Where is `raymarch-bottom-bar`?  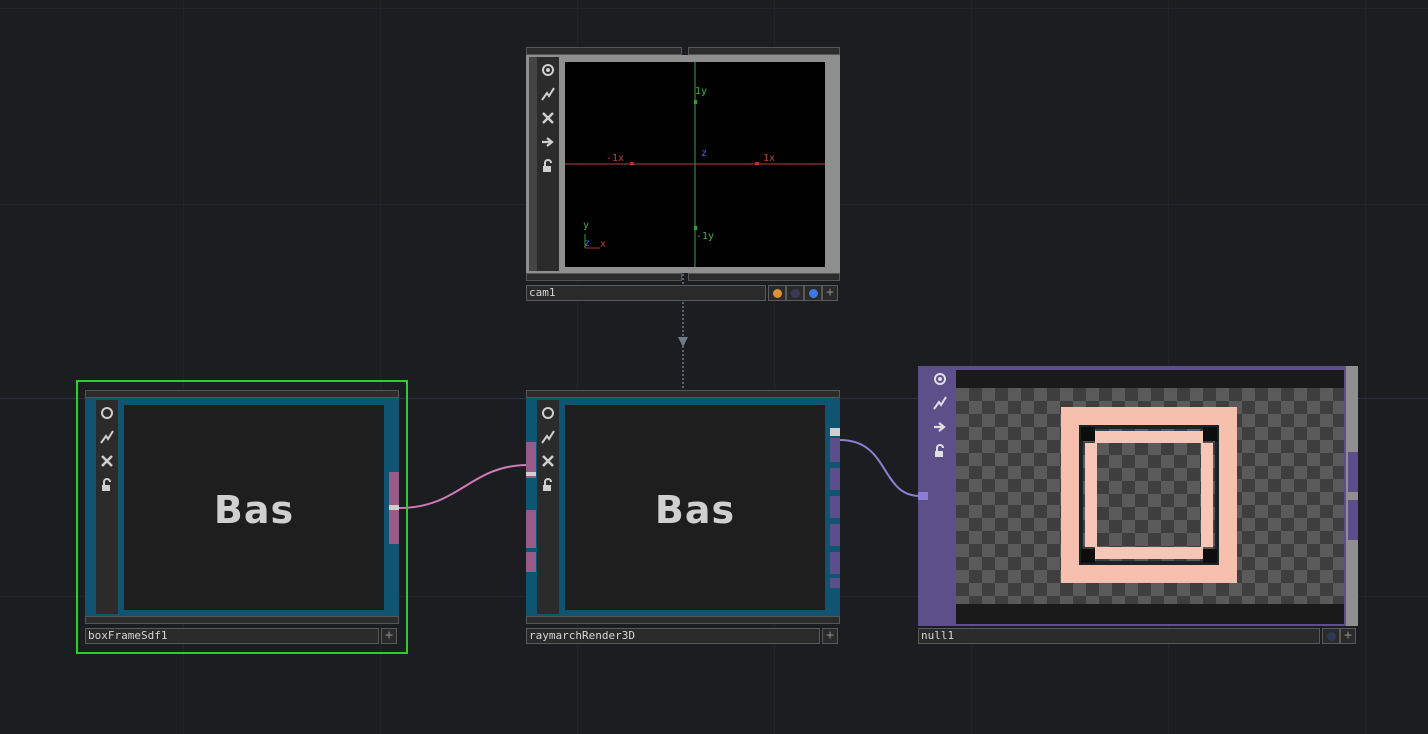
raymarch-bottom-bar is located at coordinates (683, 620).